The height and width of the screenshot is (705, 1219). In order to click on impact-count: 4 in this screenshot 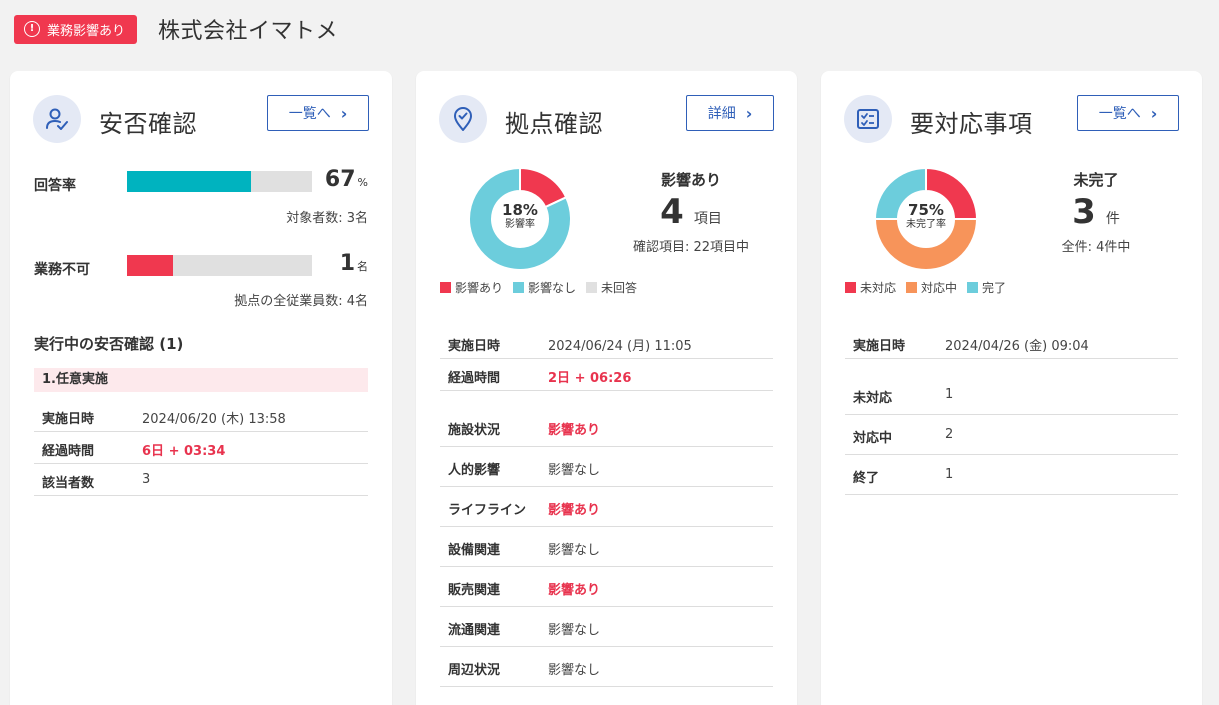, I will do `click(672, 212)`.